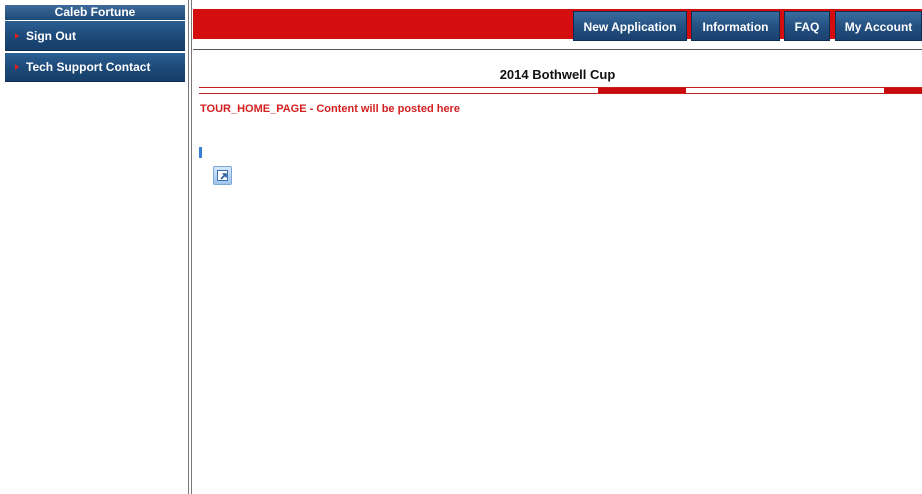 This screenshot has height=494, width=922. What do you see at coordinates (557, 49) in the screenshot?
I see `header-divider` at bounding box center [557, 49].